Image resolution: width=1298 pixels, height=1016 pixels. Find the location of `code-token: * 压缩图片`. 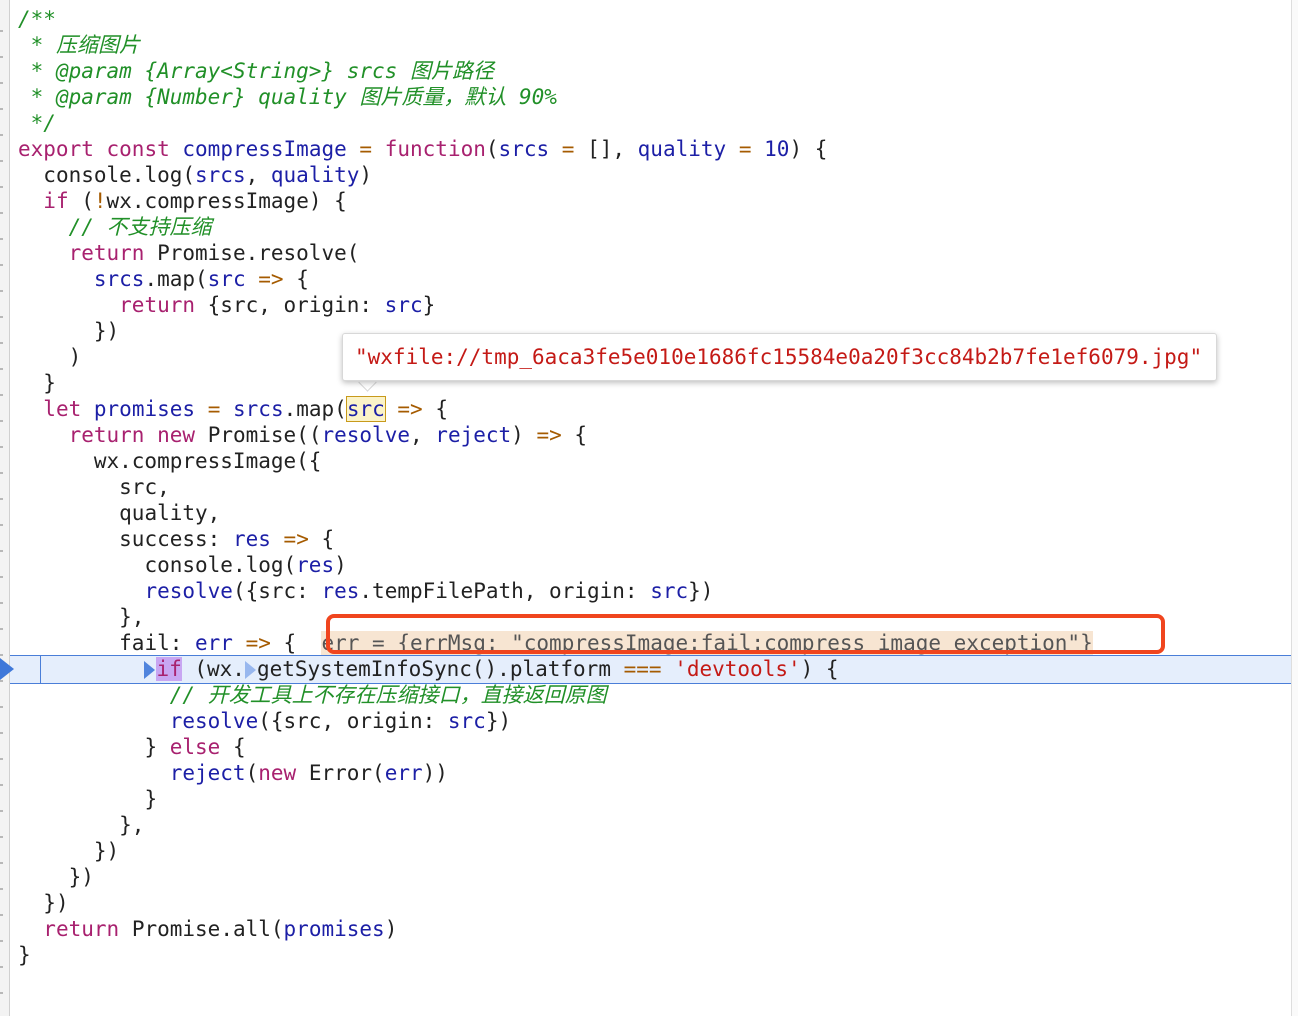

code-token: * 压缩图片 is located at coordinates (85, 45).